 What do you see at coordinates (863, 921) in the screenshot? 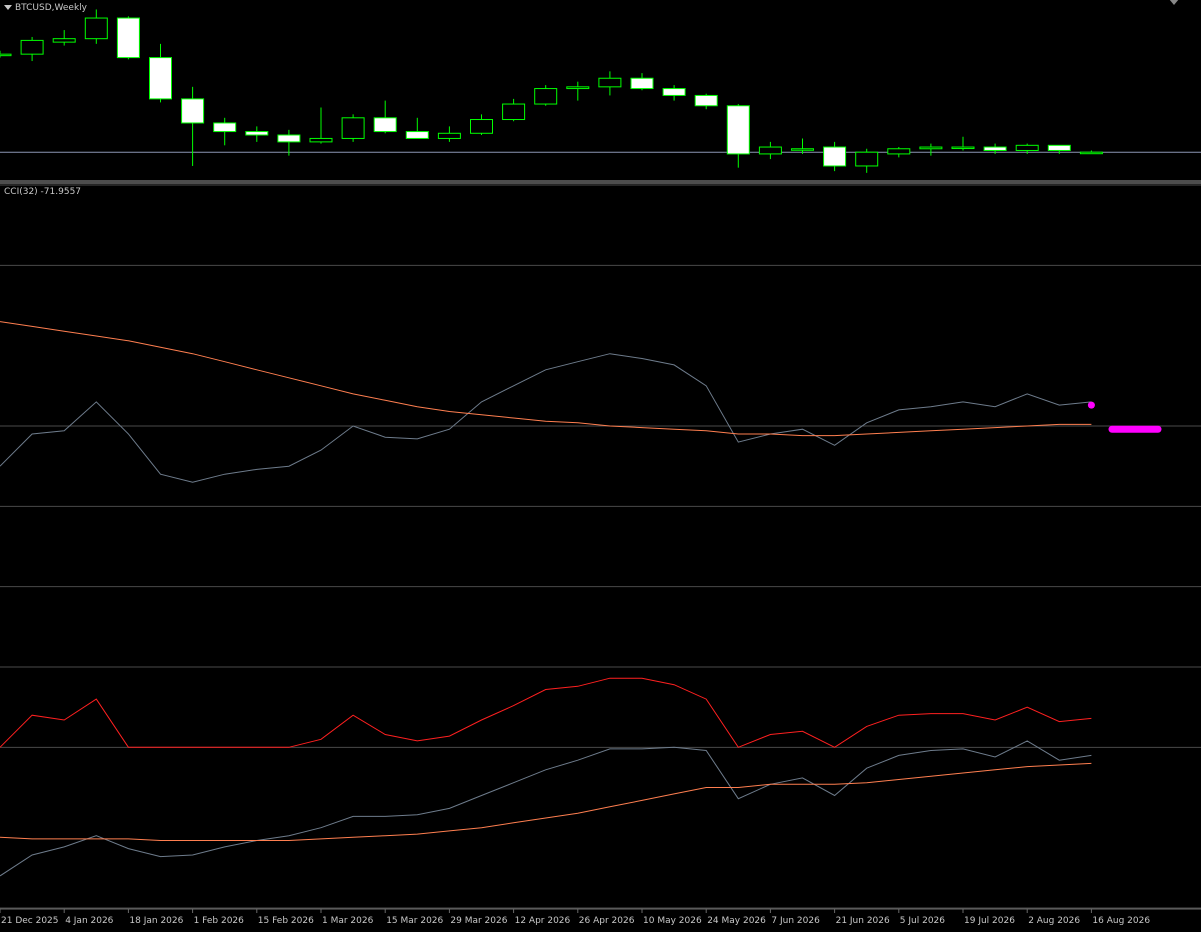
I see `x-tick-label: 21 Jun 2026` at bounding box center [863, 921].